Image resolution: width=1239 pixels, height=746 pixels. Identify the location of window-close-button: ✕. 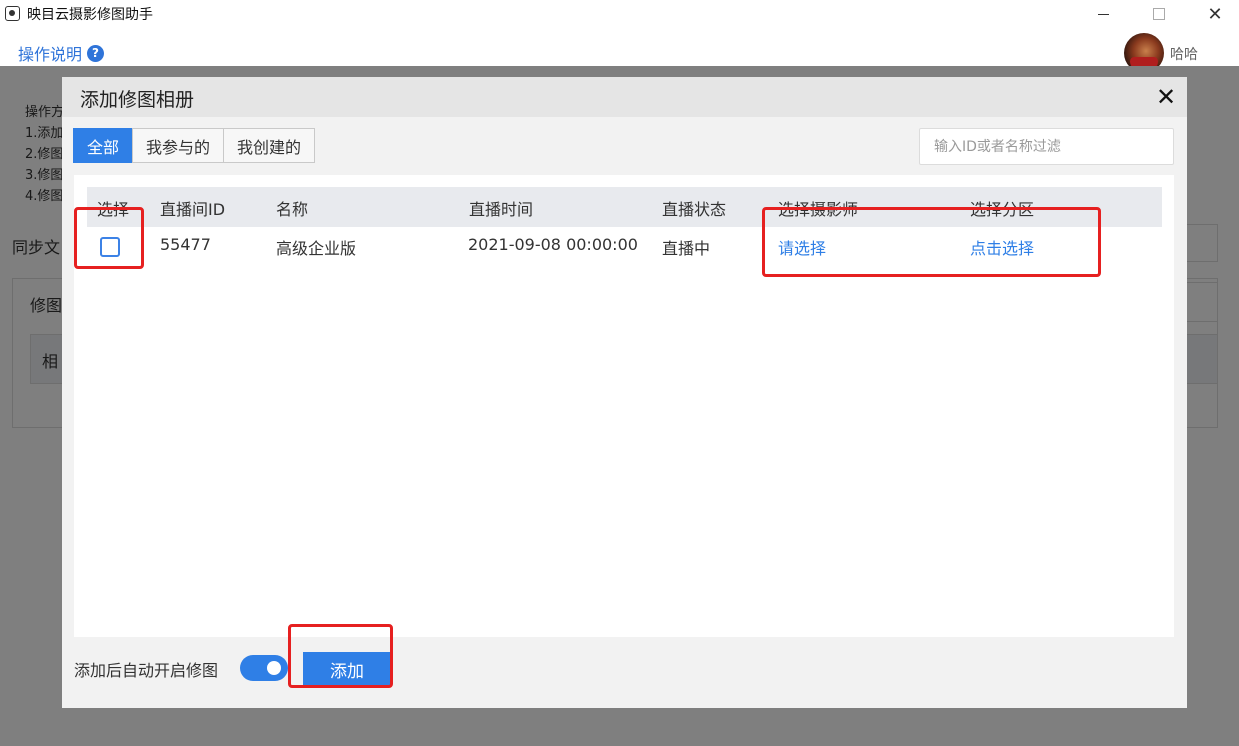
(1215, 14).